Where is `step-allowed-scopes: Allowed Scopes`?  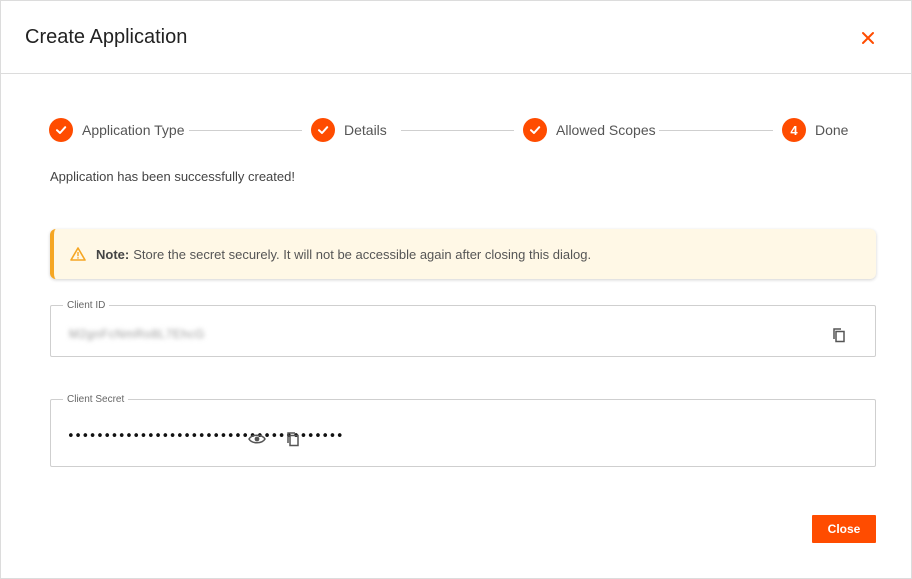 step-allowed-scopes: Allowed Scopes is located at coordinates (589, 130).